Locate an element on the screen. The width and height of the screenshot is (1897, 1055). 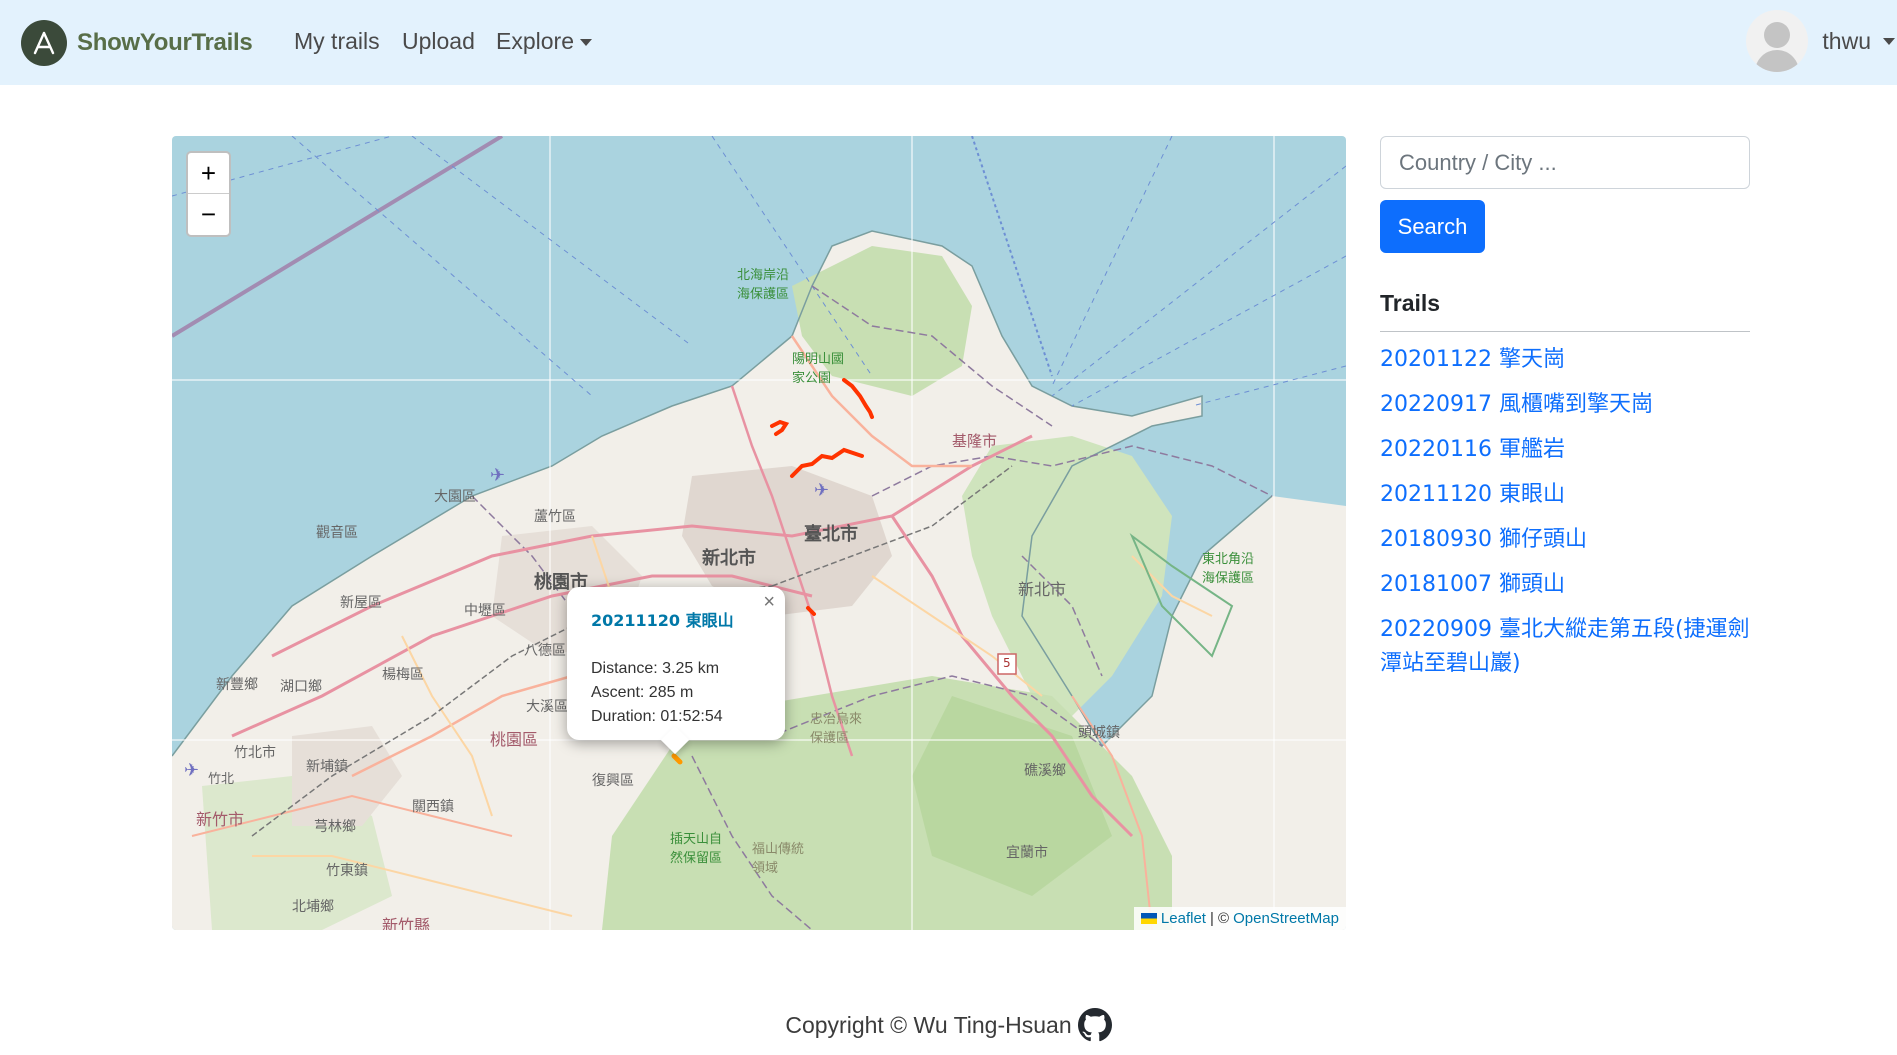
nav-my-trails: My trails is located at coordinates (337, 41).